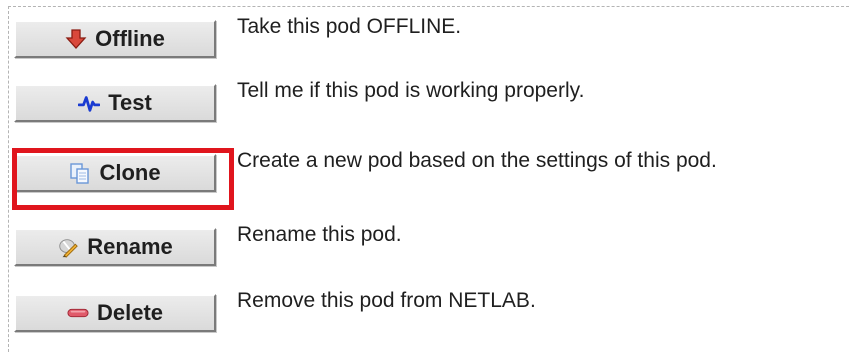 This screenshot has width=849, height=352. What do you see at coordinates (349, 26) in the screenshot?
I see `offline-description: Take this pod OFFLINE.` at bounding box center [349, 26].